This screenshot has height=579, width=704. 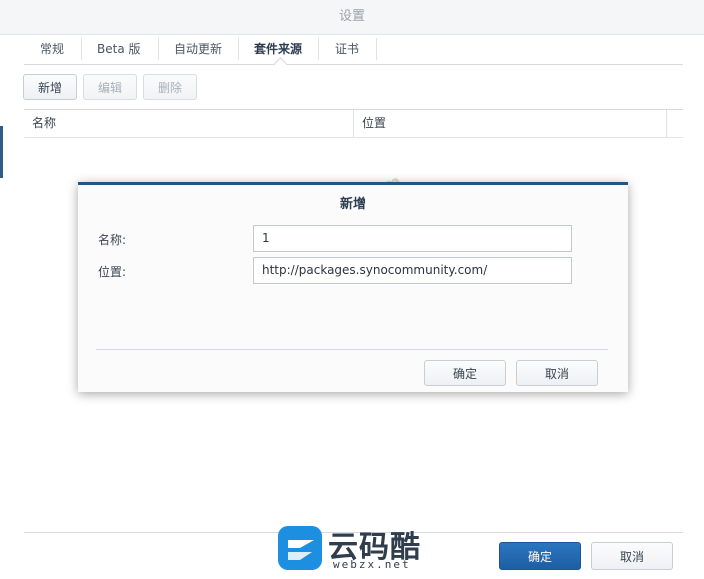 What do you see at coordinates (351, 548) in the screenshot?
I see `site-logo: 云码酷 webzx.net` at bounding box center [351, 548].